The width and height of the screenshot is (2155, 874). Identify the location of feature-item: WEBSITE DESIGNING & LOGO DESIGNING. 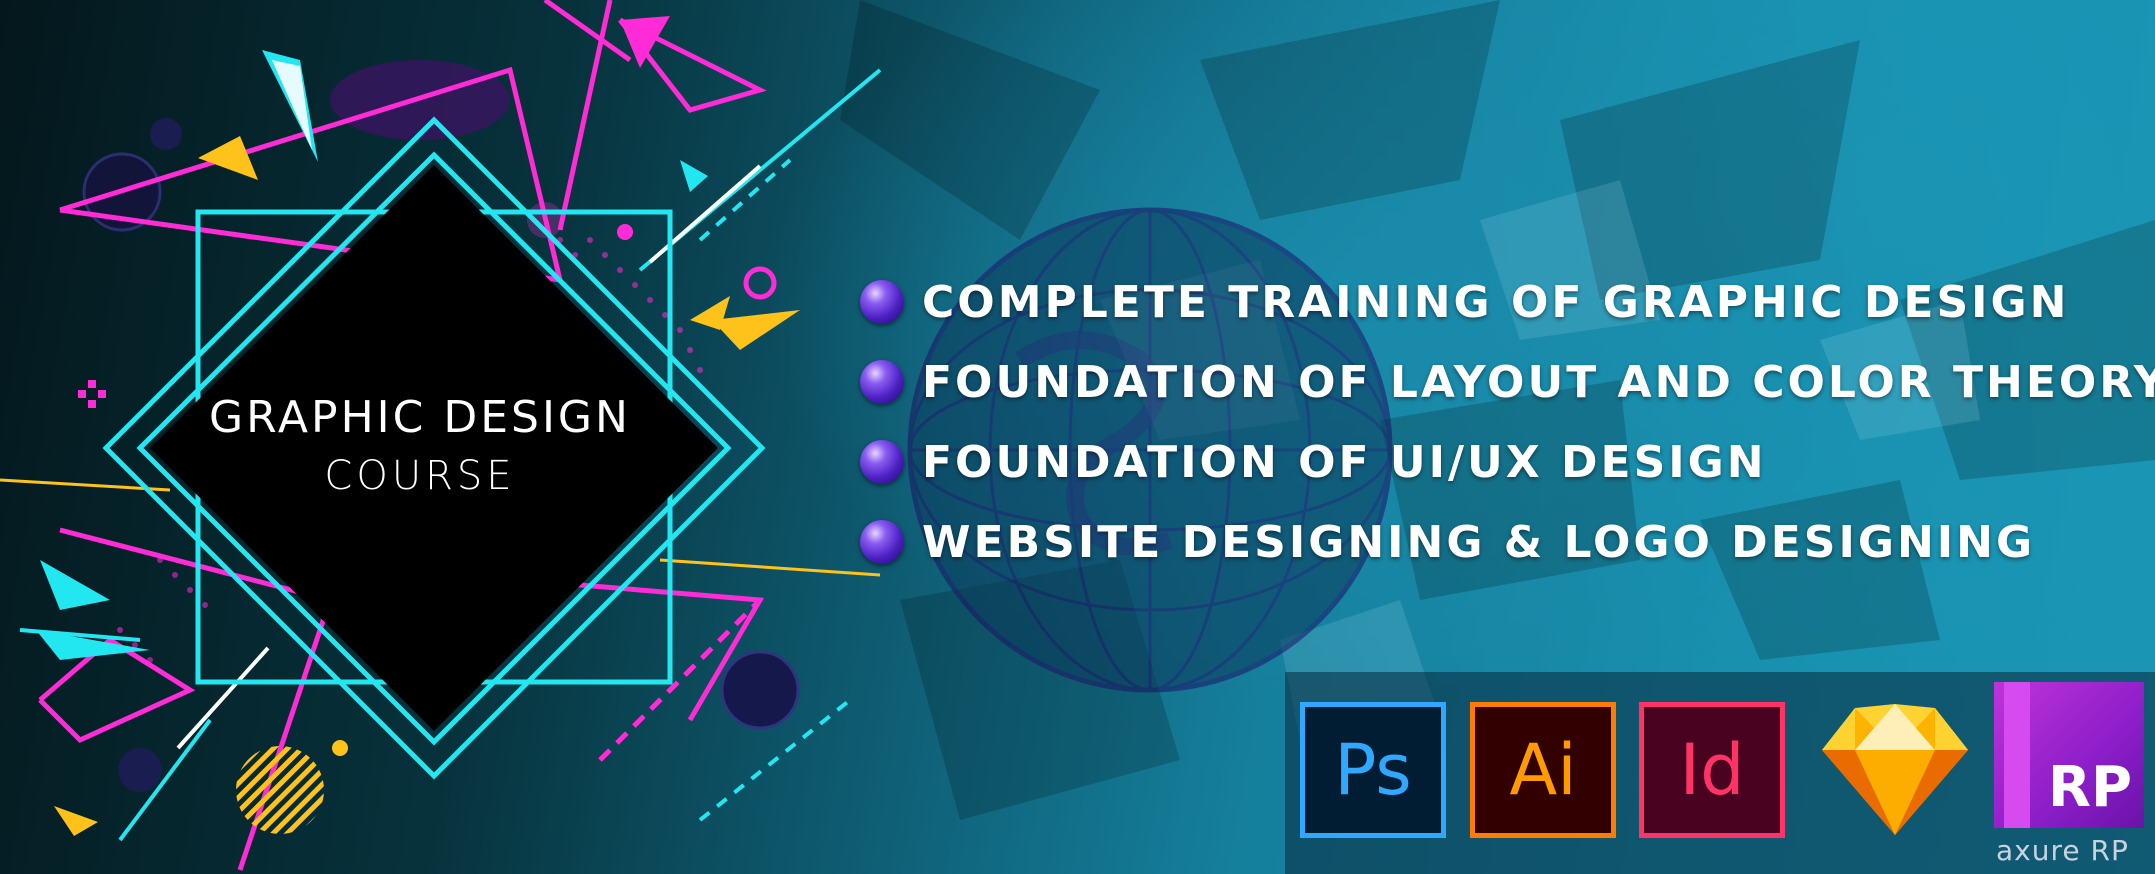
(1507, 542).